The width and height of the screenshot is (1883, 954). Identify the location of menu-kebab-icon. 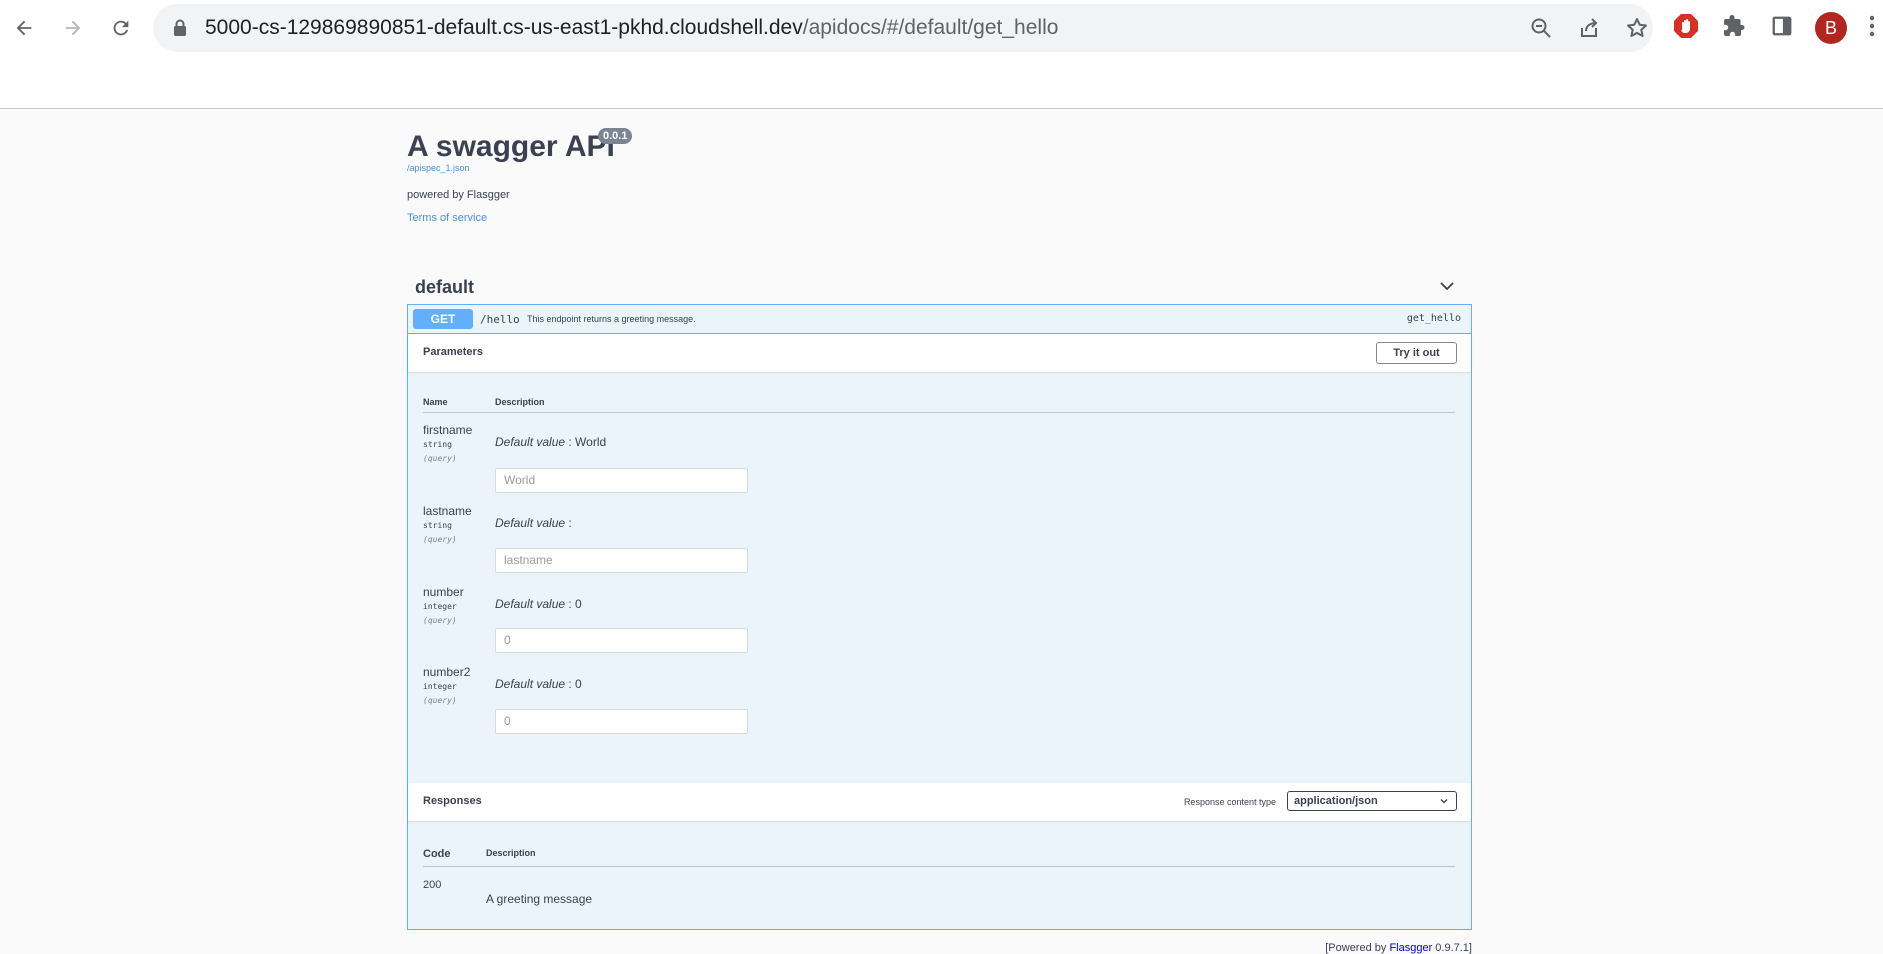
(1872, 26).